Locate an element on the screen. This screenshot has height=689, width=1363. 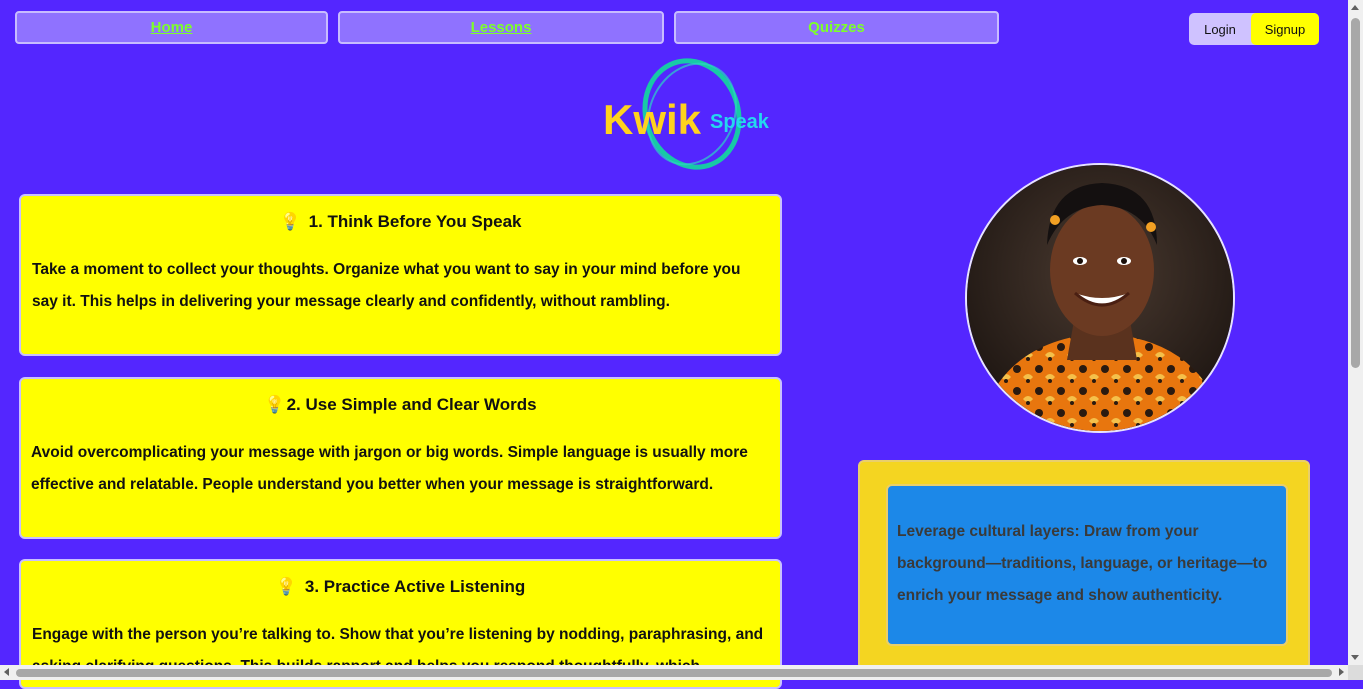
nav-lessons-label: Lessons is located at coordinates (501, 27).